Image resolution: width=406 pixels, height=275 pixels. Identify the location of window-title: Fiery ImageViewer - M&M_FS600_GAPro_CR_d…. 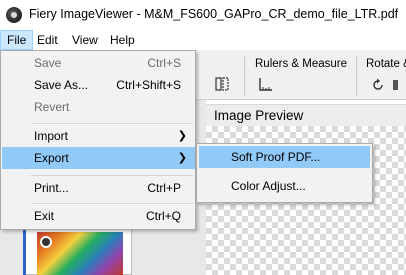
(214, 14).